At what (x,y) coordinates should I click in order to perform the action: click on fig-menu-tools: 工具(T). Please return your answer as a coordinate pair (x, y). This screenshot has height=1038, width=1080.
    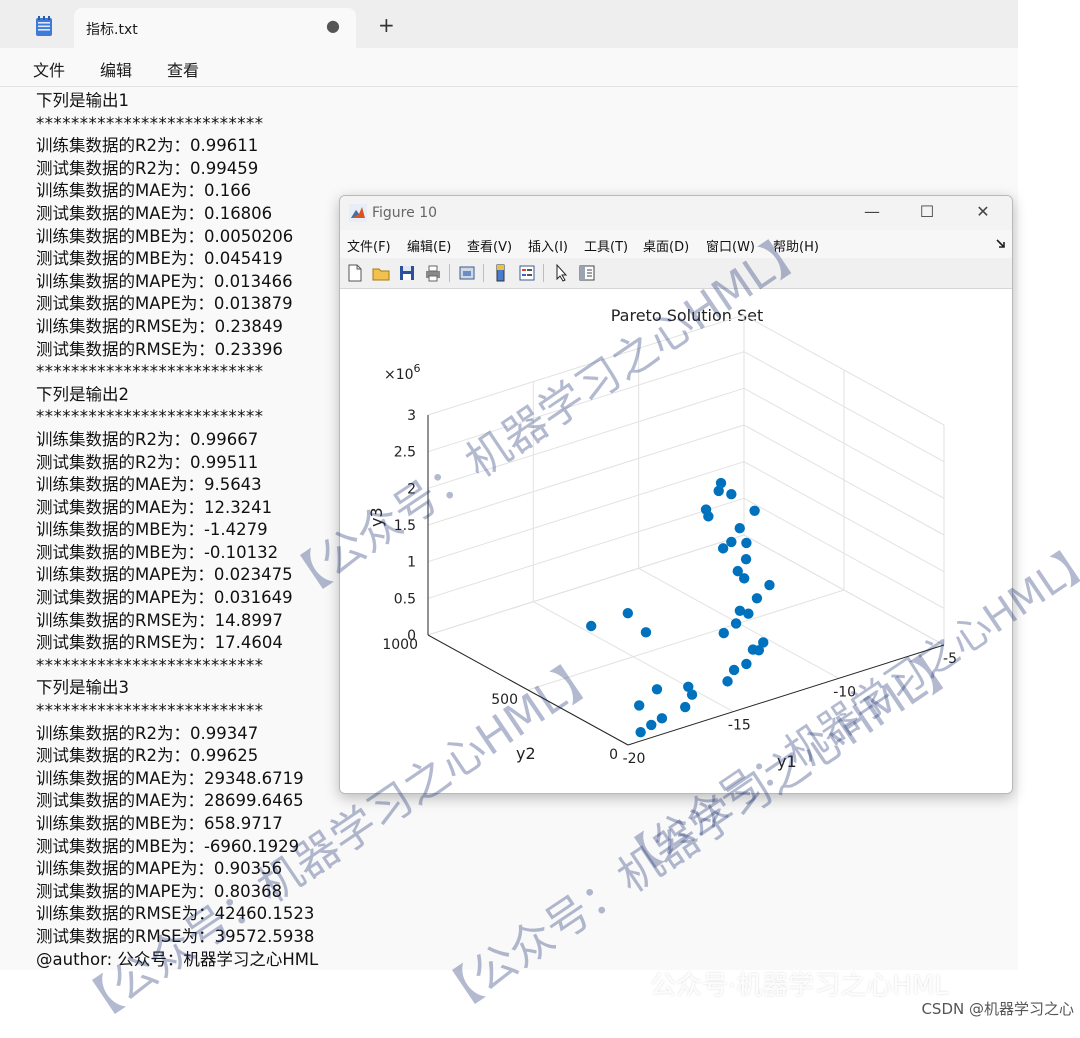
    Looking at the image, I should click on (606, 245).